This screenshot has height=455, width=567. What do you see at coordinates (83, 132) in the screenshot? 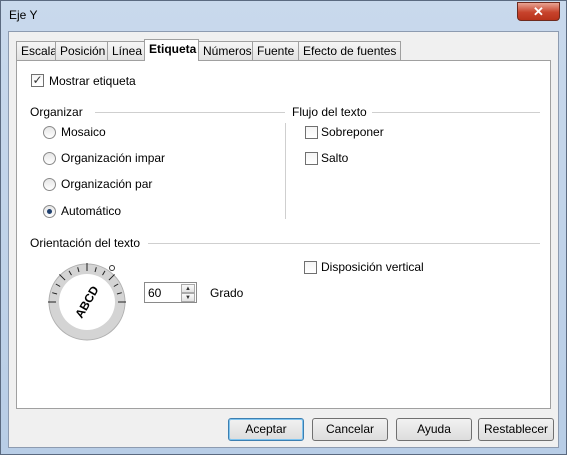
I see `radio-mosaico-label: Mosaico` at bounding box center [83, 132].